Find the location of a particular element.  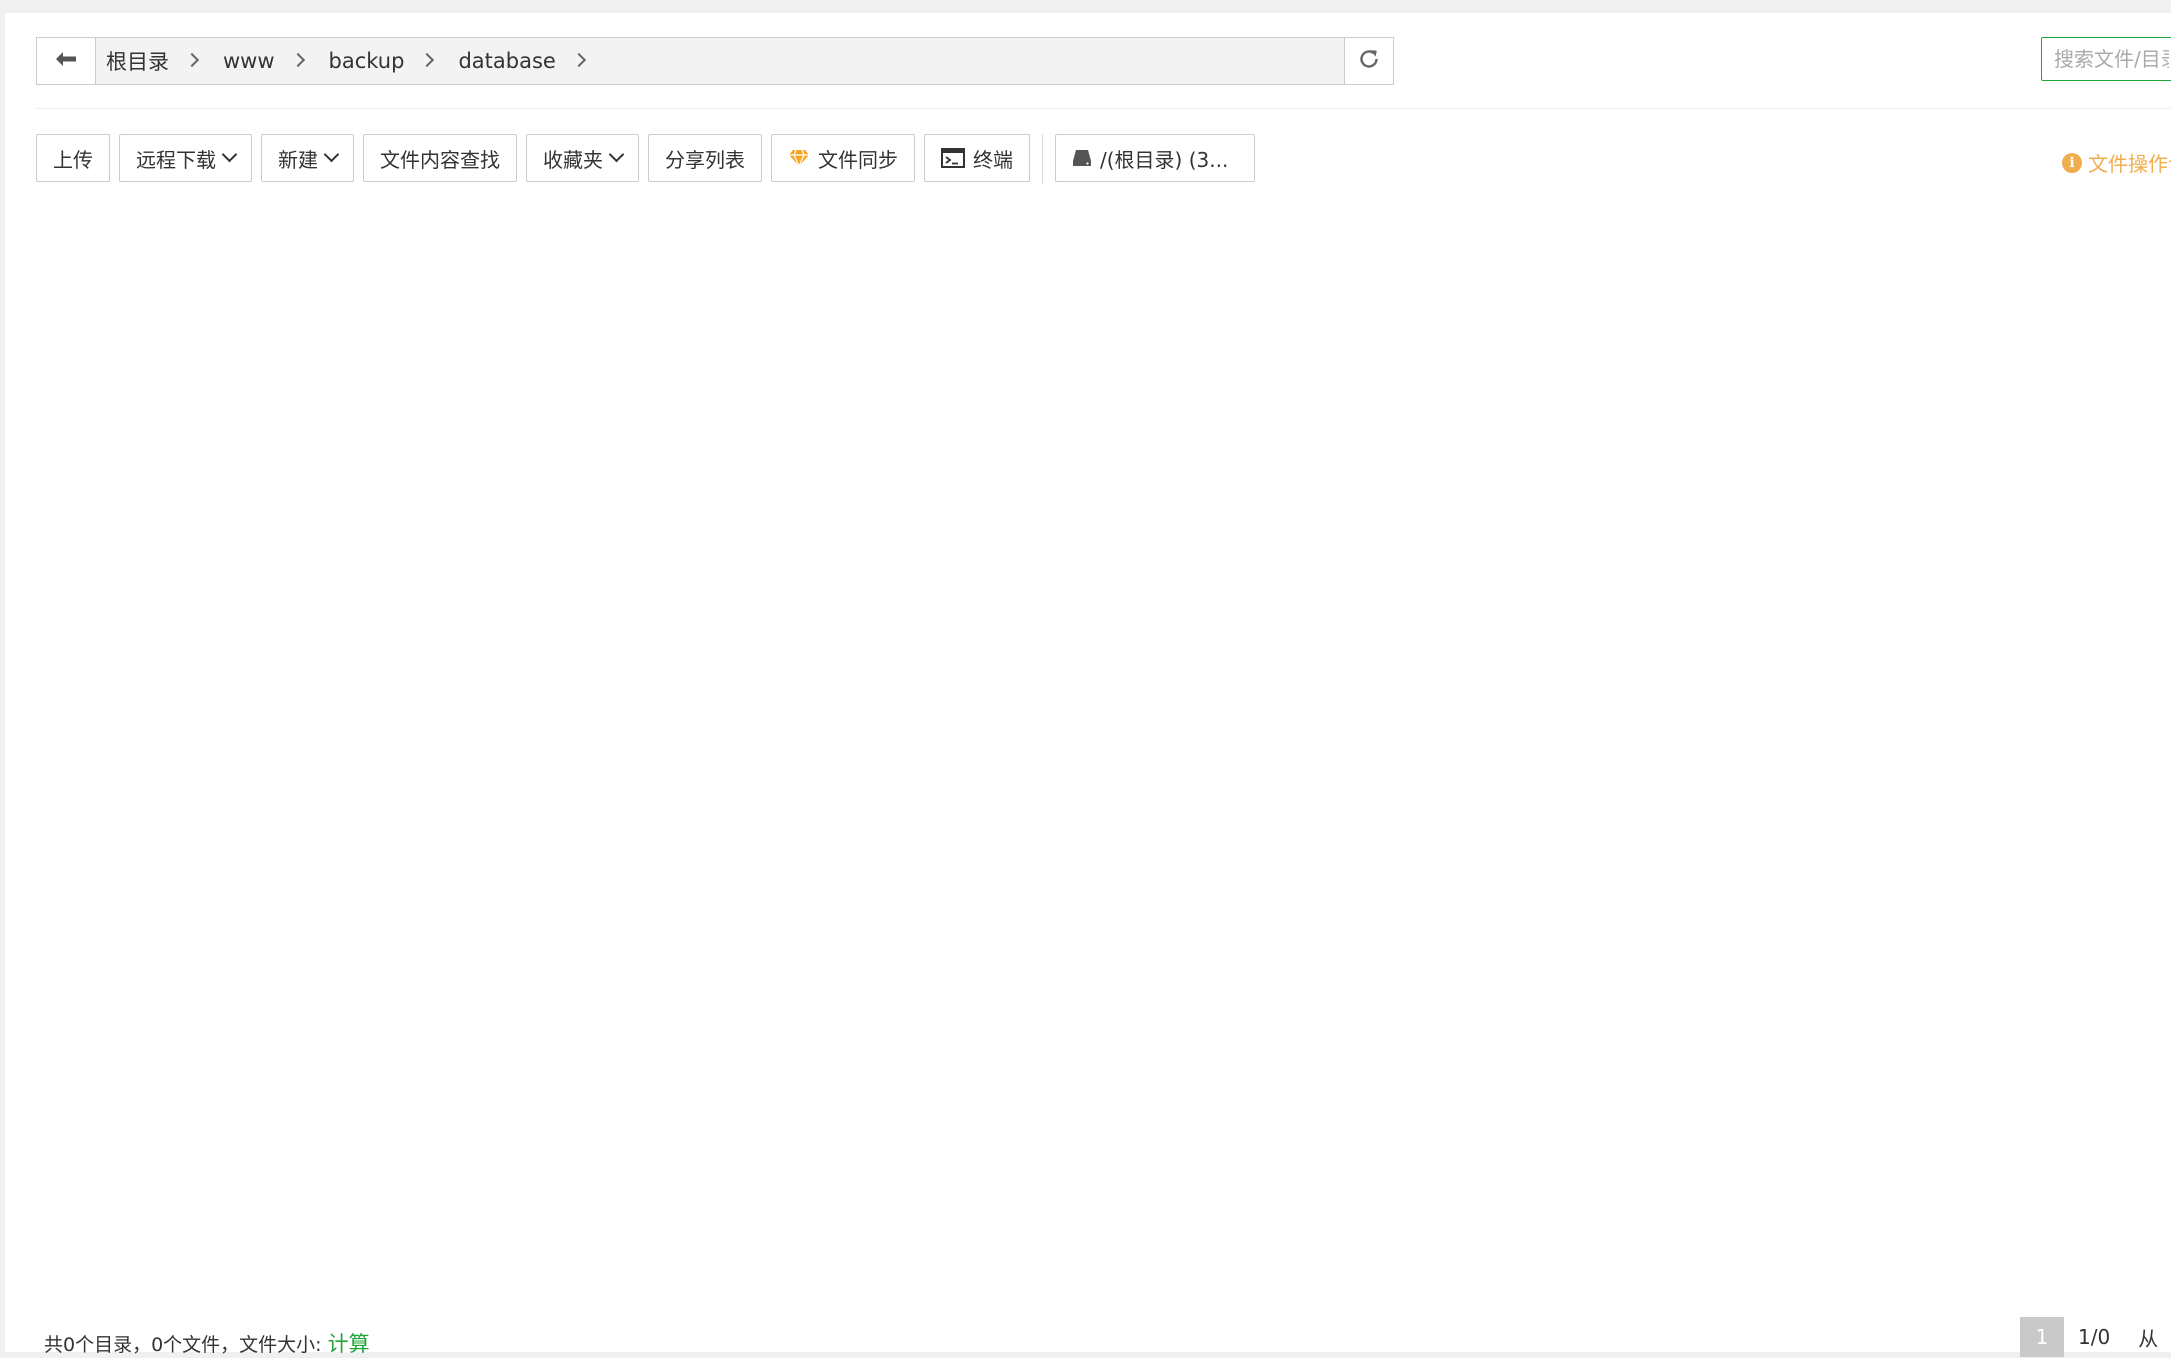

terminal-button: 终端 is located at coordinates (977, 158).